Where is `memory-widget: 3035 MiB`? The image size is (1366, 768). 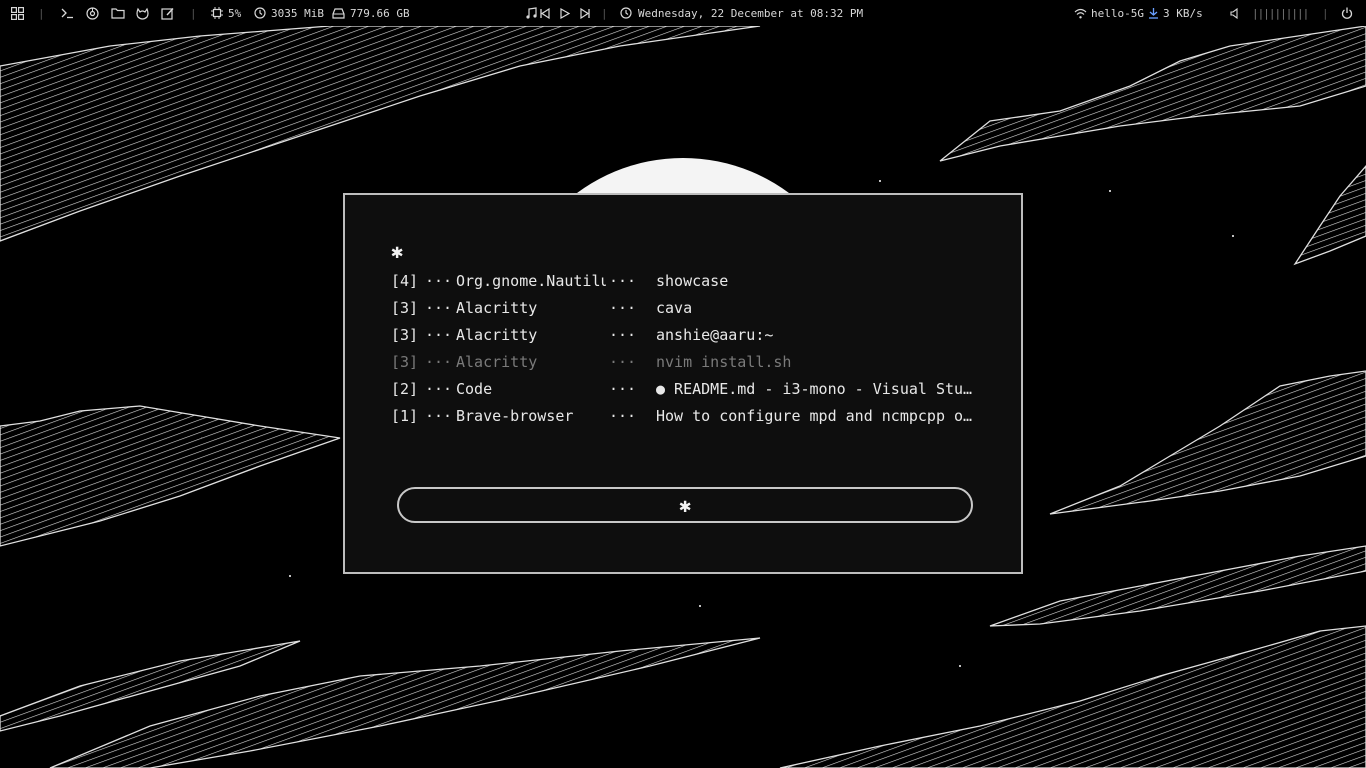
memory-widget: 3035 MiB is located at coordinates (289, 13).